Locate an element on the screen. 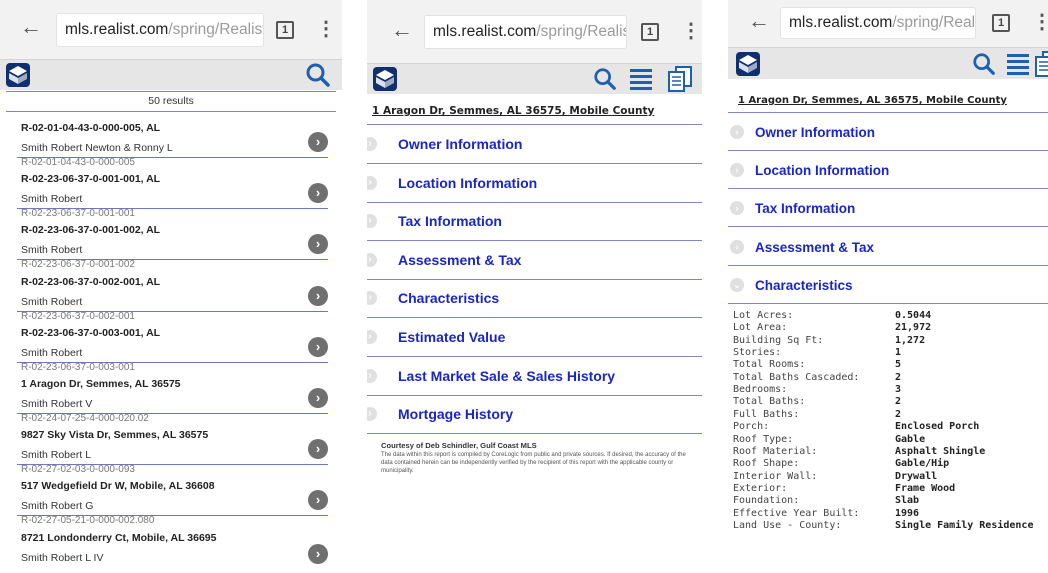 This screenshot has width=1048, height=573. characteristic-row: Full Baths: 2 is located at coordinates (890, 415).